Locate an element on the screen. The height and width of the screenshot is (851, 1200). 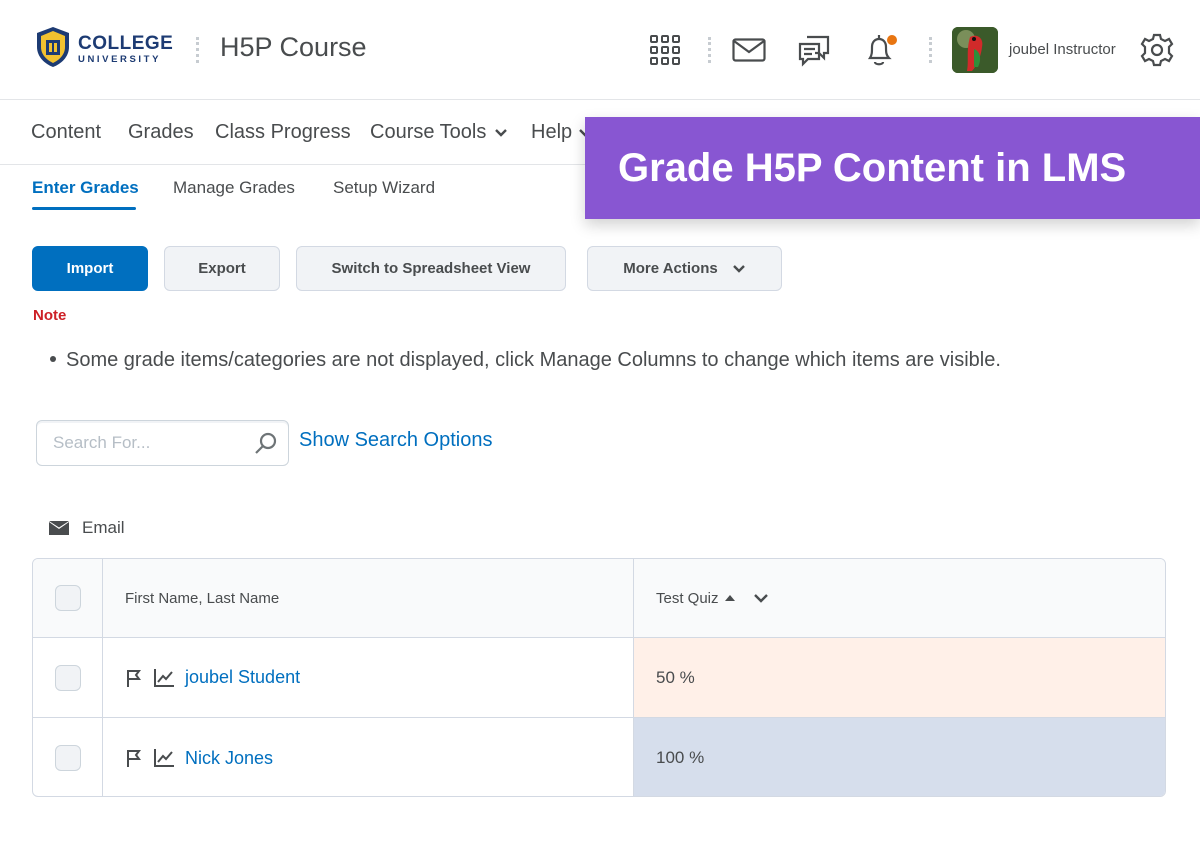
name-column-header: First Name, Last Name is located at coordinates (368, 598).